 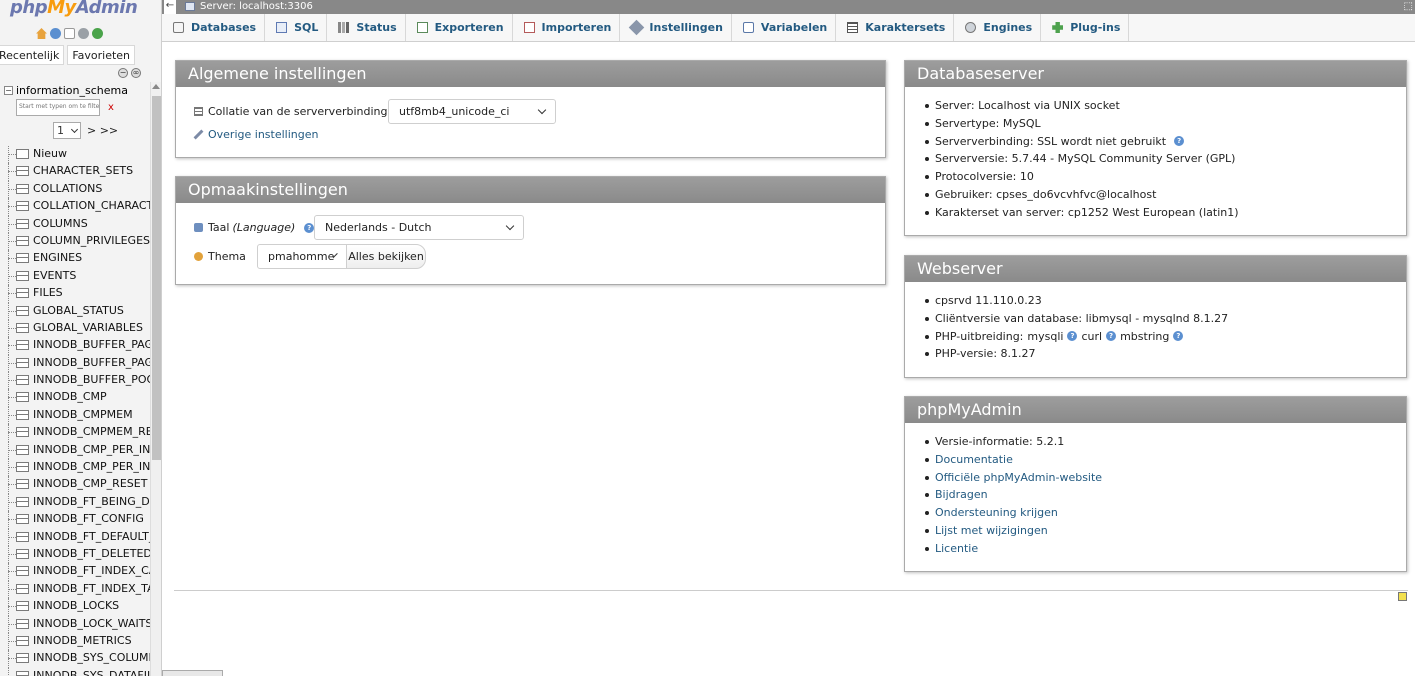 I want to click on tab-instellingen: Instellingen, so click(x=676, y=27).